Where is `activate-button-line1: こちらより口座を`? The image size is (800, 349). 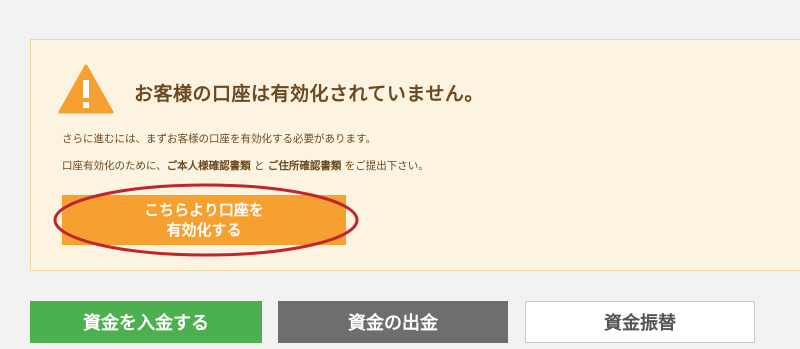
activate-button-line1: こちらより口座を is located at coordinates (204, 210).